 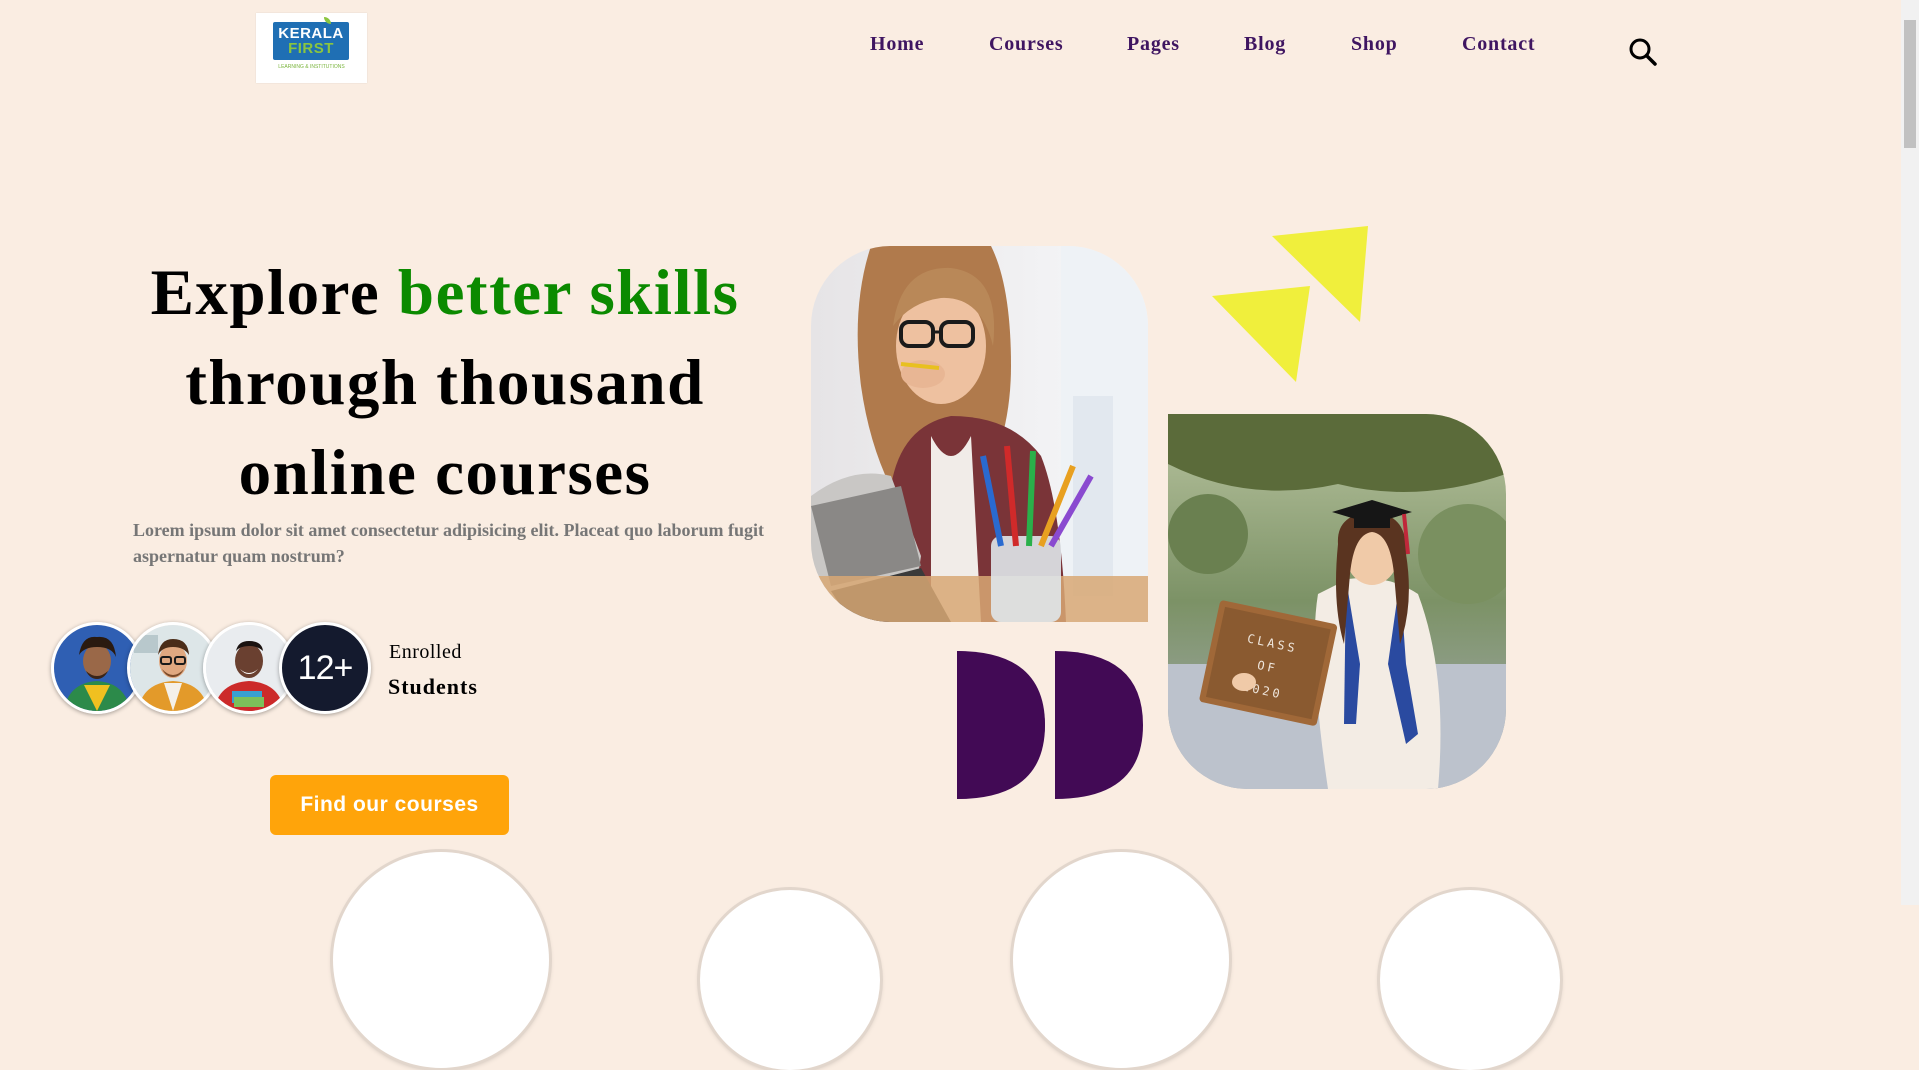 I want to click on logo-text-kerala: KERALA, so click(x=311, y=33).